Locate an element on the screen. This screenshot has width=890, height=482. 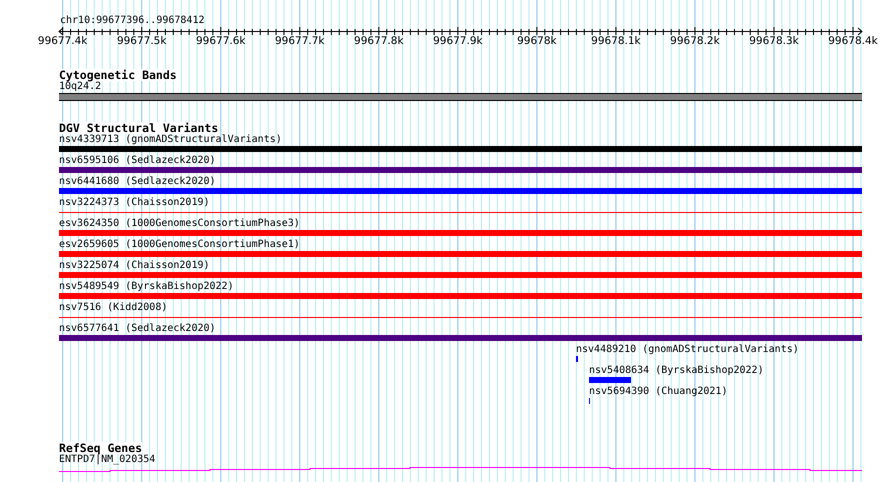
variant-label: nsv7516 (Kidd2008) is located at coordinates (113, 308).